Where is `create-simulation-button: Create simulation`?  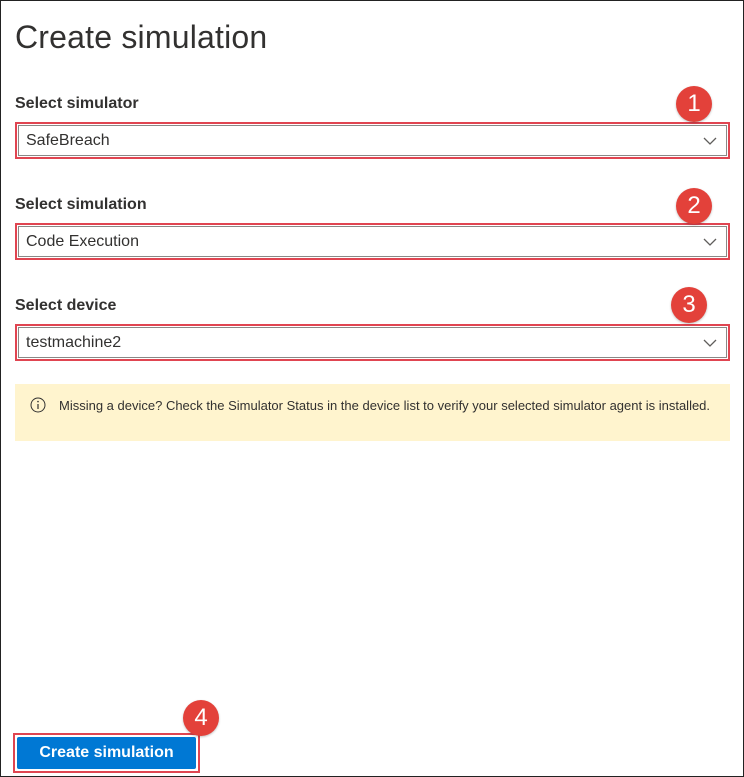
create-simulation-button: Create simulation is located at coordinates (106, 753).